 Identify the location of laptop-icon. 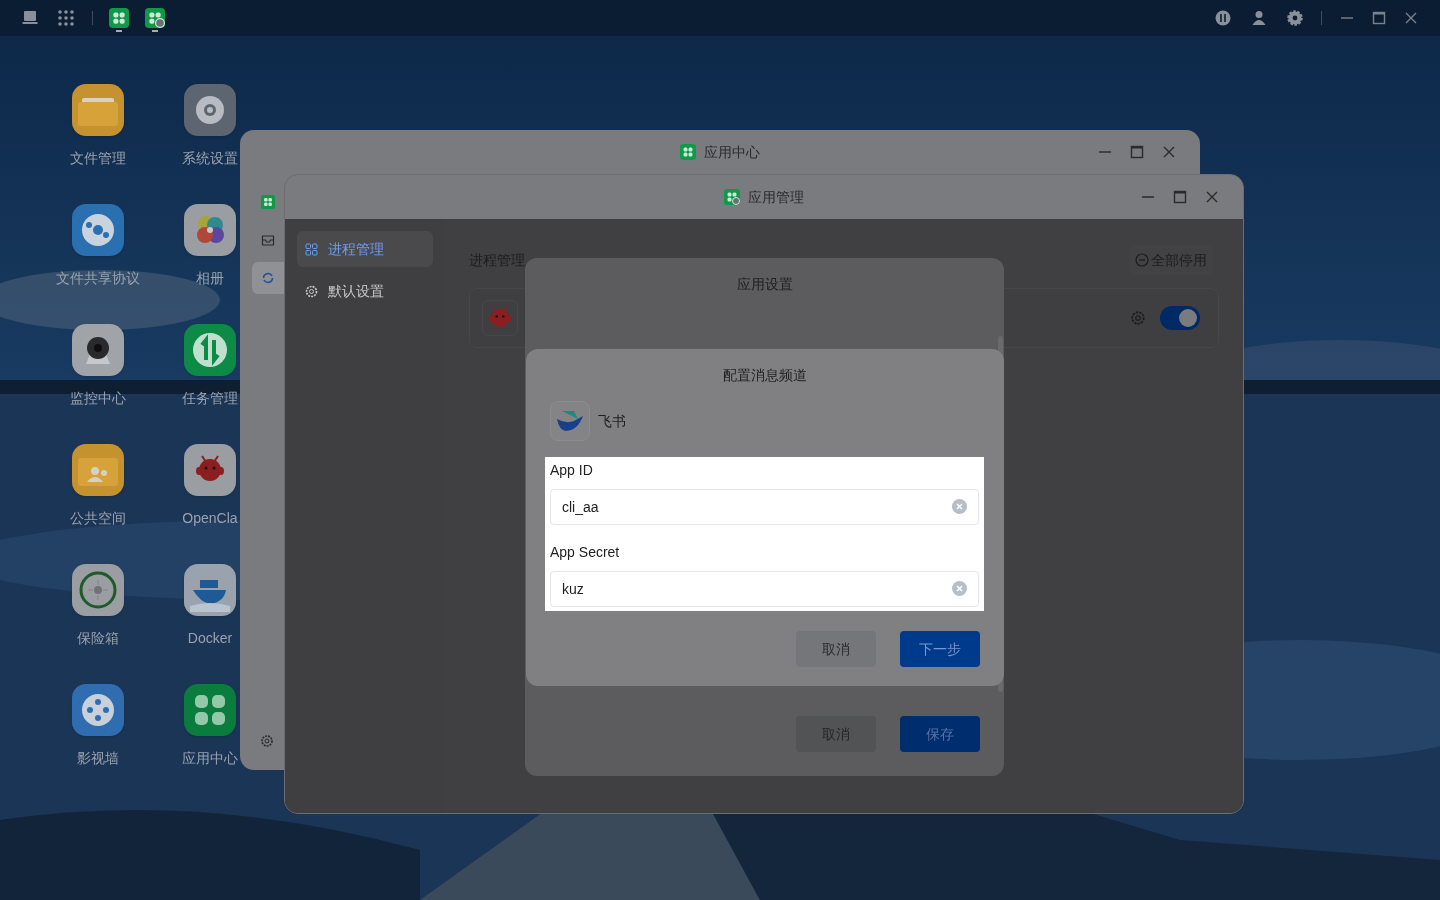
(30, 18).